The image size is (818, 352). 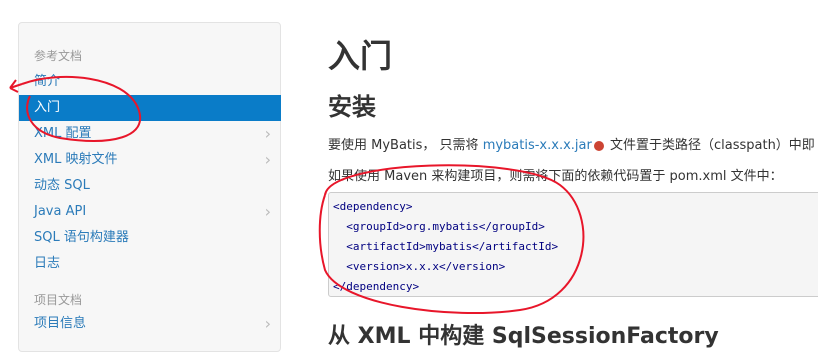 I want to click on page-title: 入门, so click(x=360, y=56).